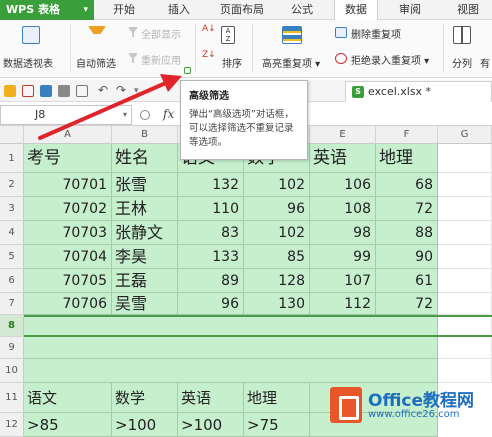 Image resolution: width=492 pixels, height=437 pixels. What do you see at coordinates (343, 158) in the screenshot?
I see `table-header-cell: 英语` at bounding box center [343, 158].